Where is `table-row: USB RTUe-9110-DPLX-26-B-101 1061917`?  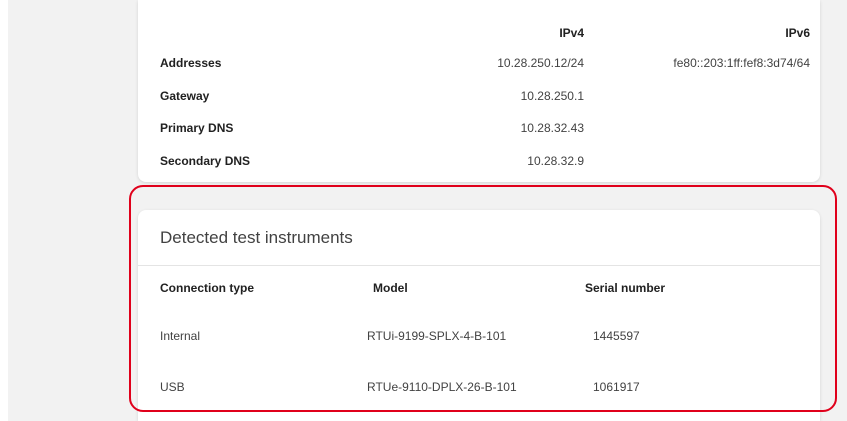
table-row: USB RTUe-9110-DPLX-26-B-101 1061917 is located at coordinates (479, 387).